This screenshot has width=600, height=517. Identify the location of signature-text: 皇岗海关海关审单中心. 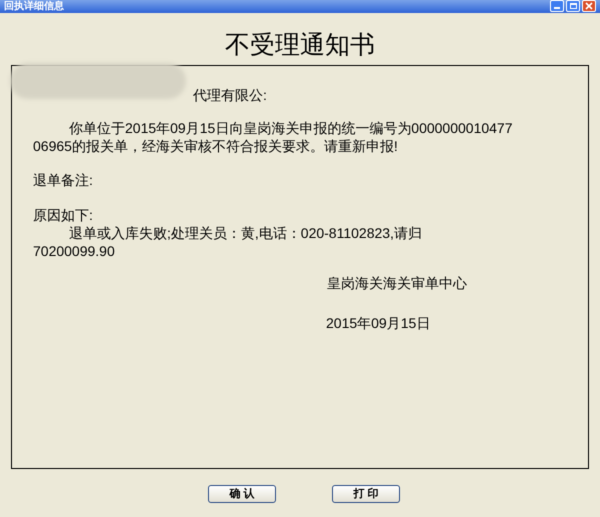
(397, 283).